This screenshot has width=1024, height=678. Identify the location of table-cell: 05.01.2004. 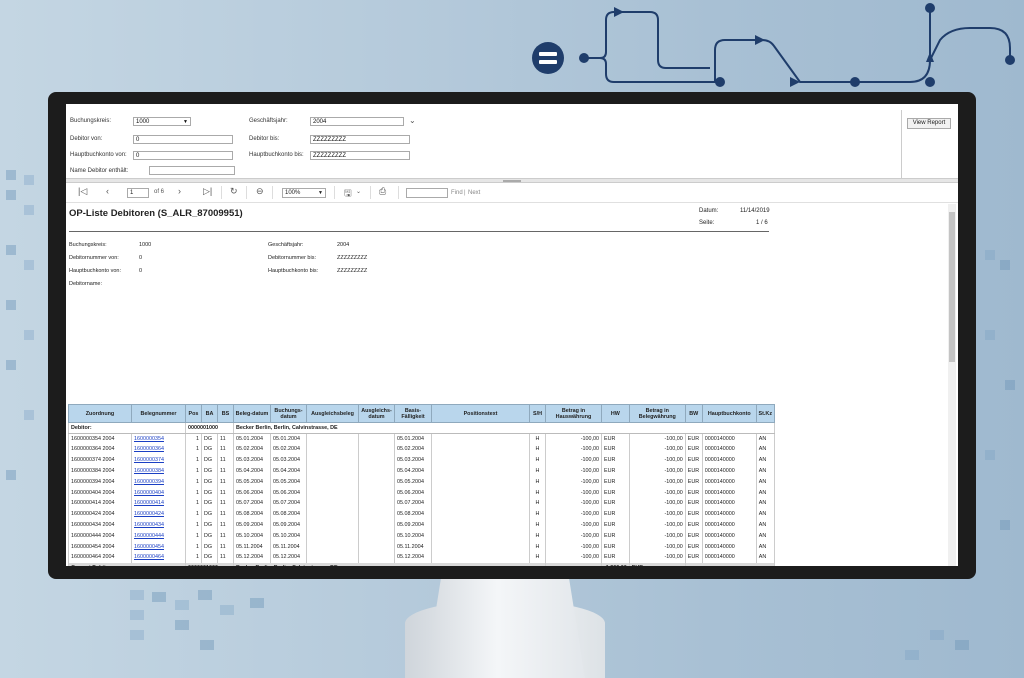
(288, 439).